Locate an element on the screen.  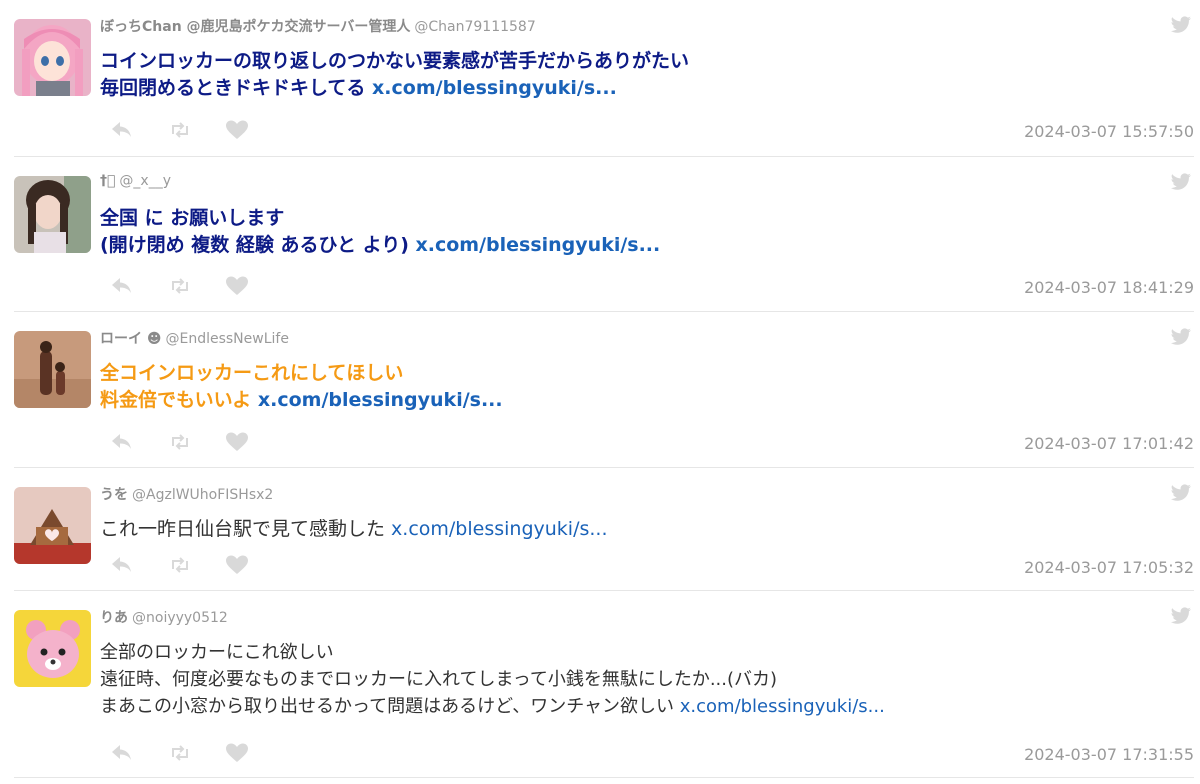
tweet-header: うを @AgzlWUhoFISHsx2 is located at coordinates (186, 494).